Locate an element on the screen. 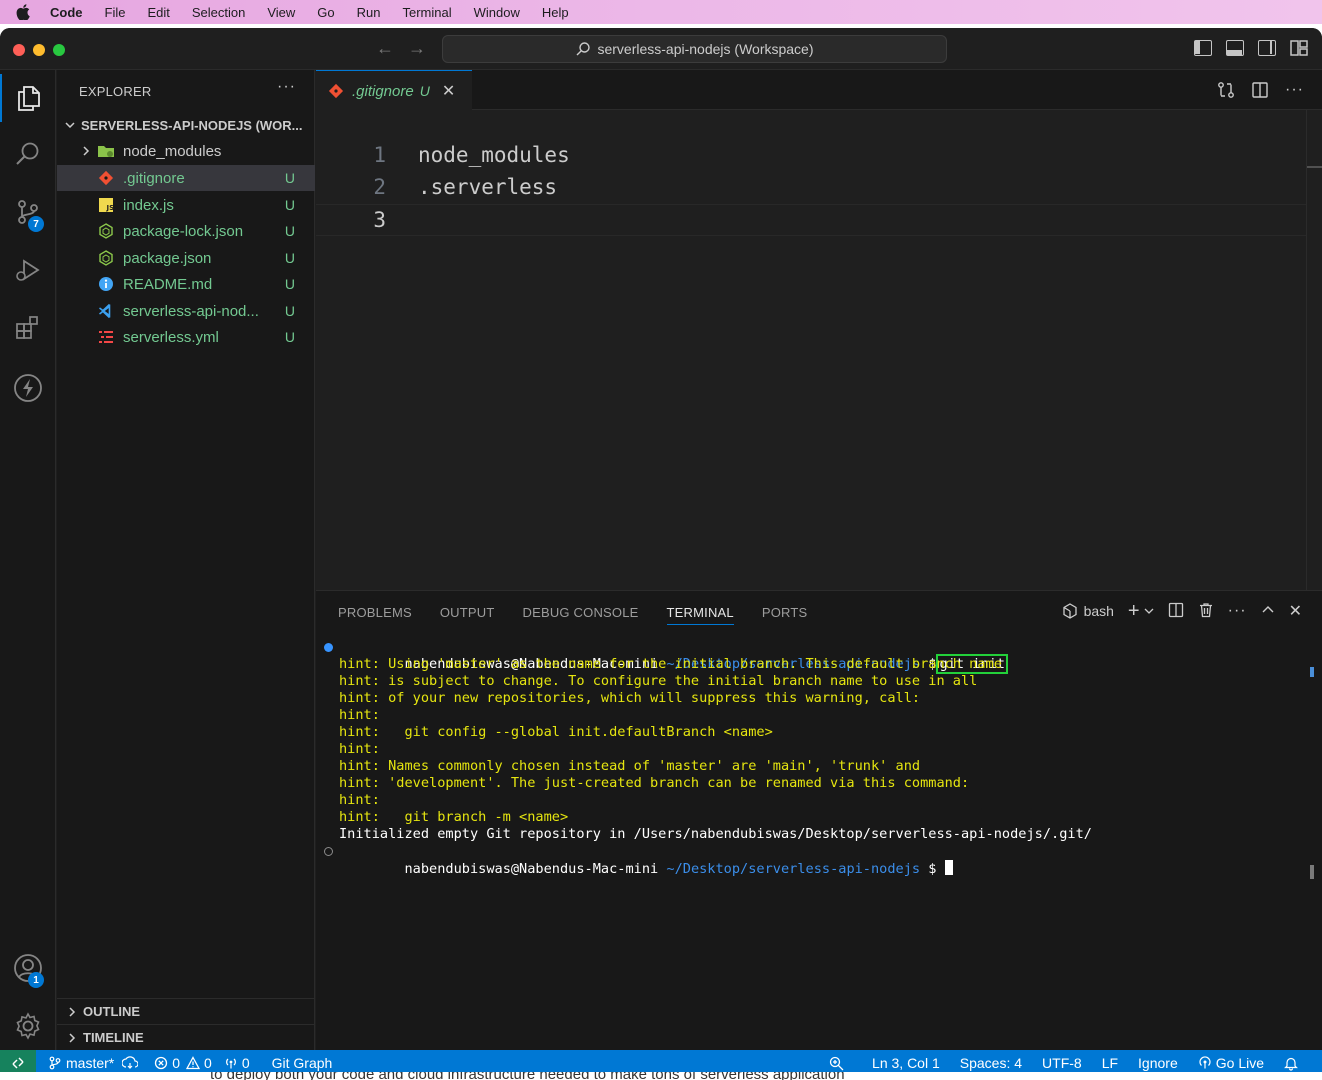  prompt-user: nabendubiswas@Nabendus-Mac-mini is located at coordinates (531, 869).